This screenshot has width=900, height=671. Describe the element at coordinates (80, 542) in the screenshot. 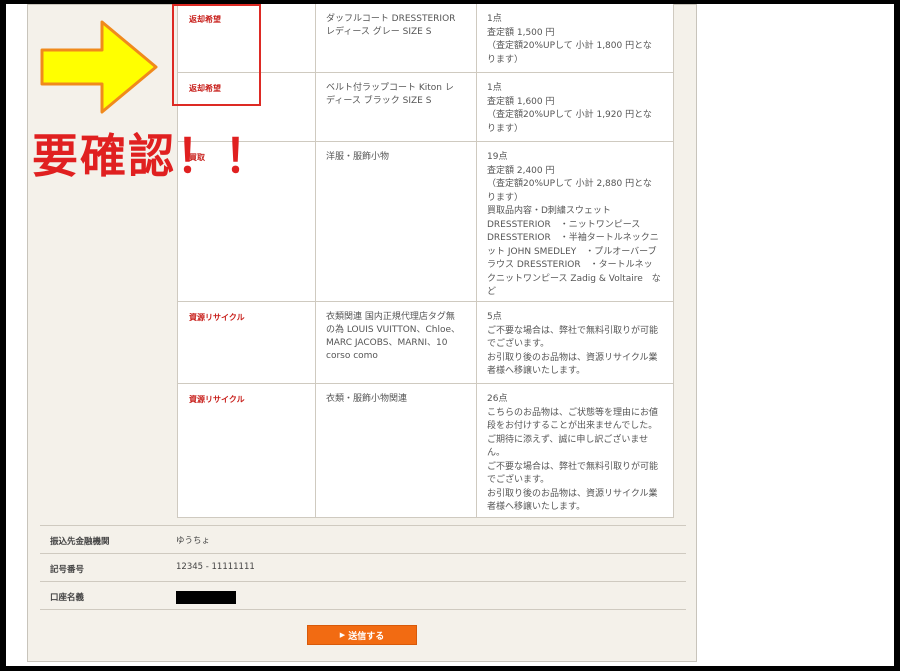

I see `bank-label: 振込先金融機関` at that location.